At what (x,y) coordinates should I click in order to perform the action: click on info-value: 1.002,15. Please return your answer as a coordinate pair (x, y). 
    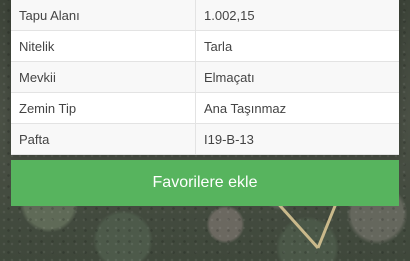
    Looking at the image, I should click on (297, 15).